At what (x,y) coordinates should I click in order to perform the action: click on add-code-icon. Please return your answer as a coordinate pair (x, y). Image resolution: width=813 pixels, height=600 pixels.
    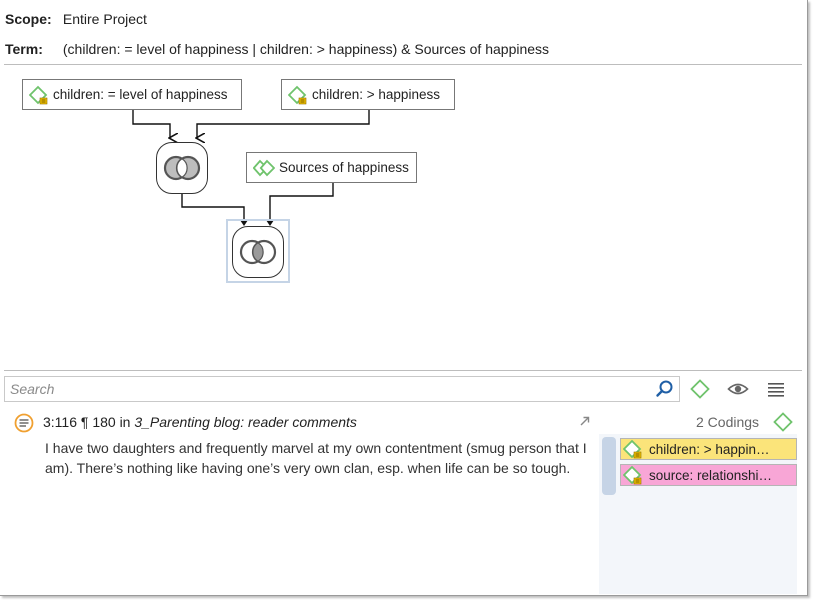
    Looking at the image, I should click on (783, 422).